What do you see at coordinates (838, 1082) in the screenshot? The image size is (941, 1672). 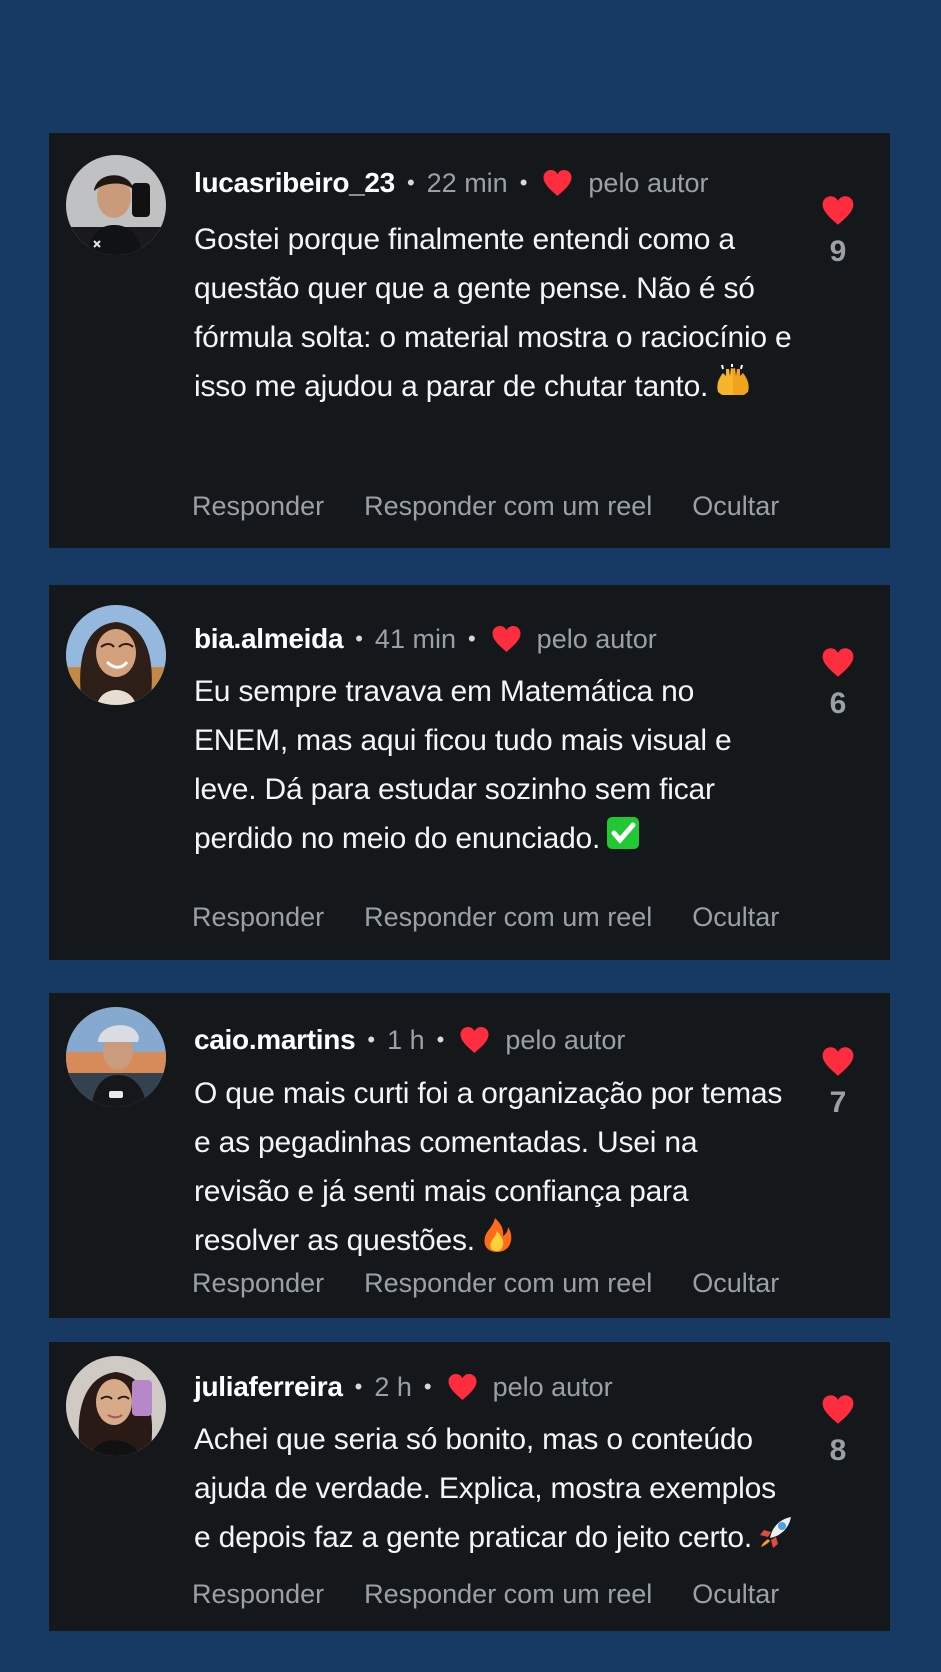 I see `like-button: 7` at bounding box center [838, 1082].